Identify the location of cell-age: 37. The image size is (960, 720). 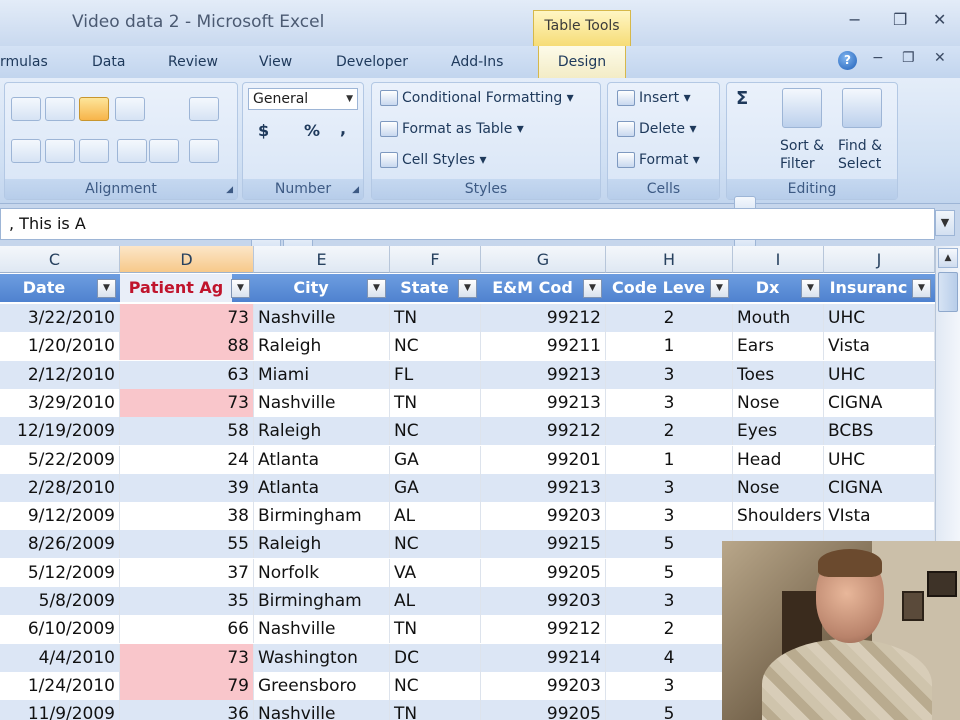
(187, 572).